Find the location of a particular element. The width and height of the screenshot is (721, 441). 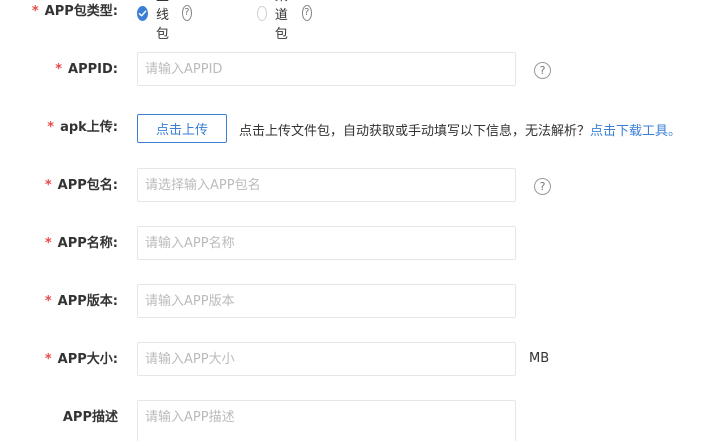

app-size-label-text: APP大小: is located at coordinates (87, 359).